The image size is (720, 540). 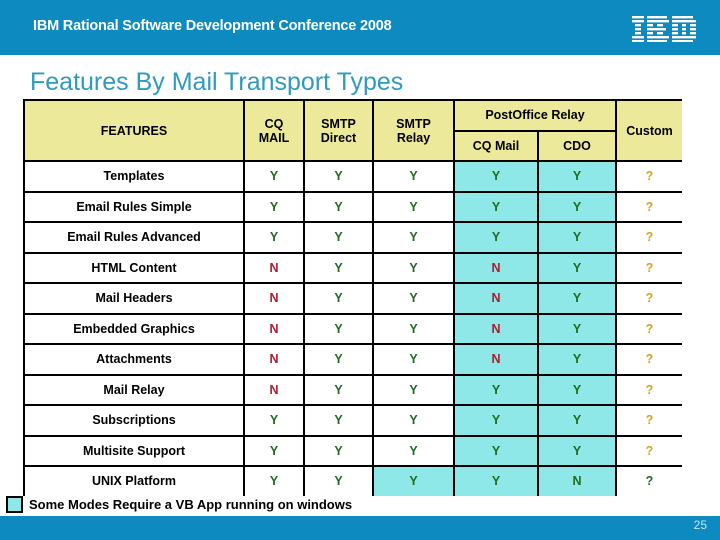 I want to click on page-title: Features By Mail Transport Types, so click(x=217, y=82).